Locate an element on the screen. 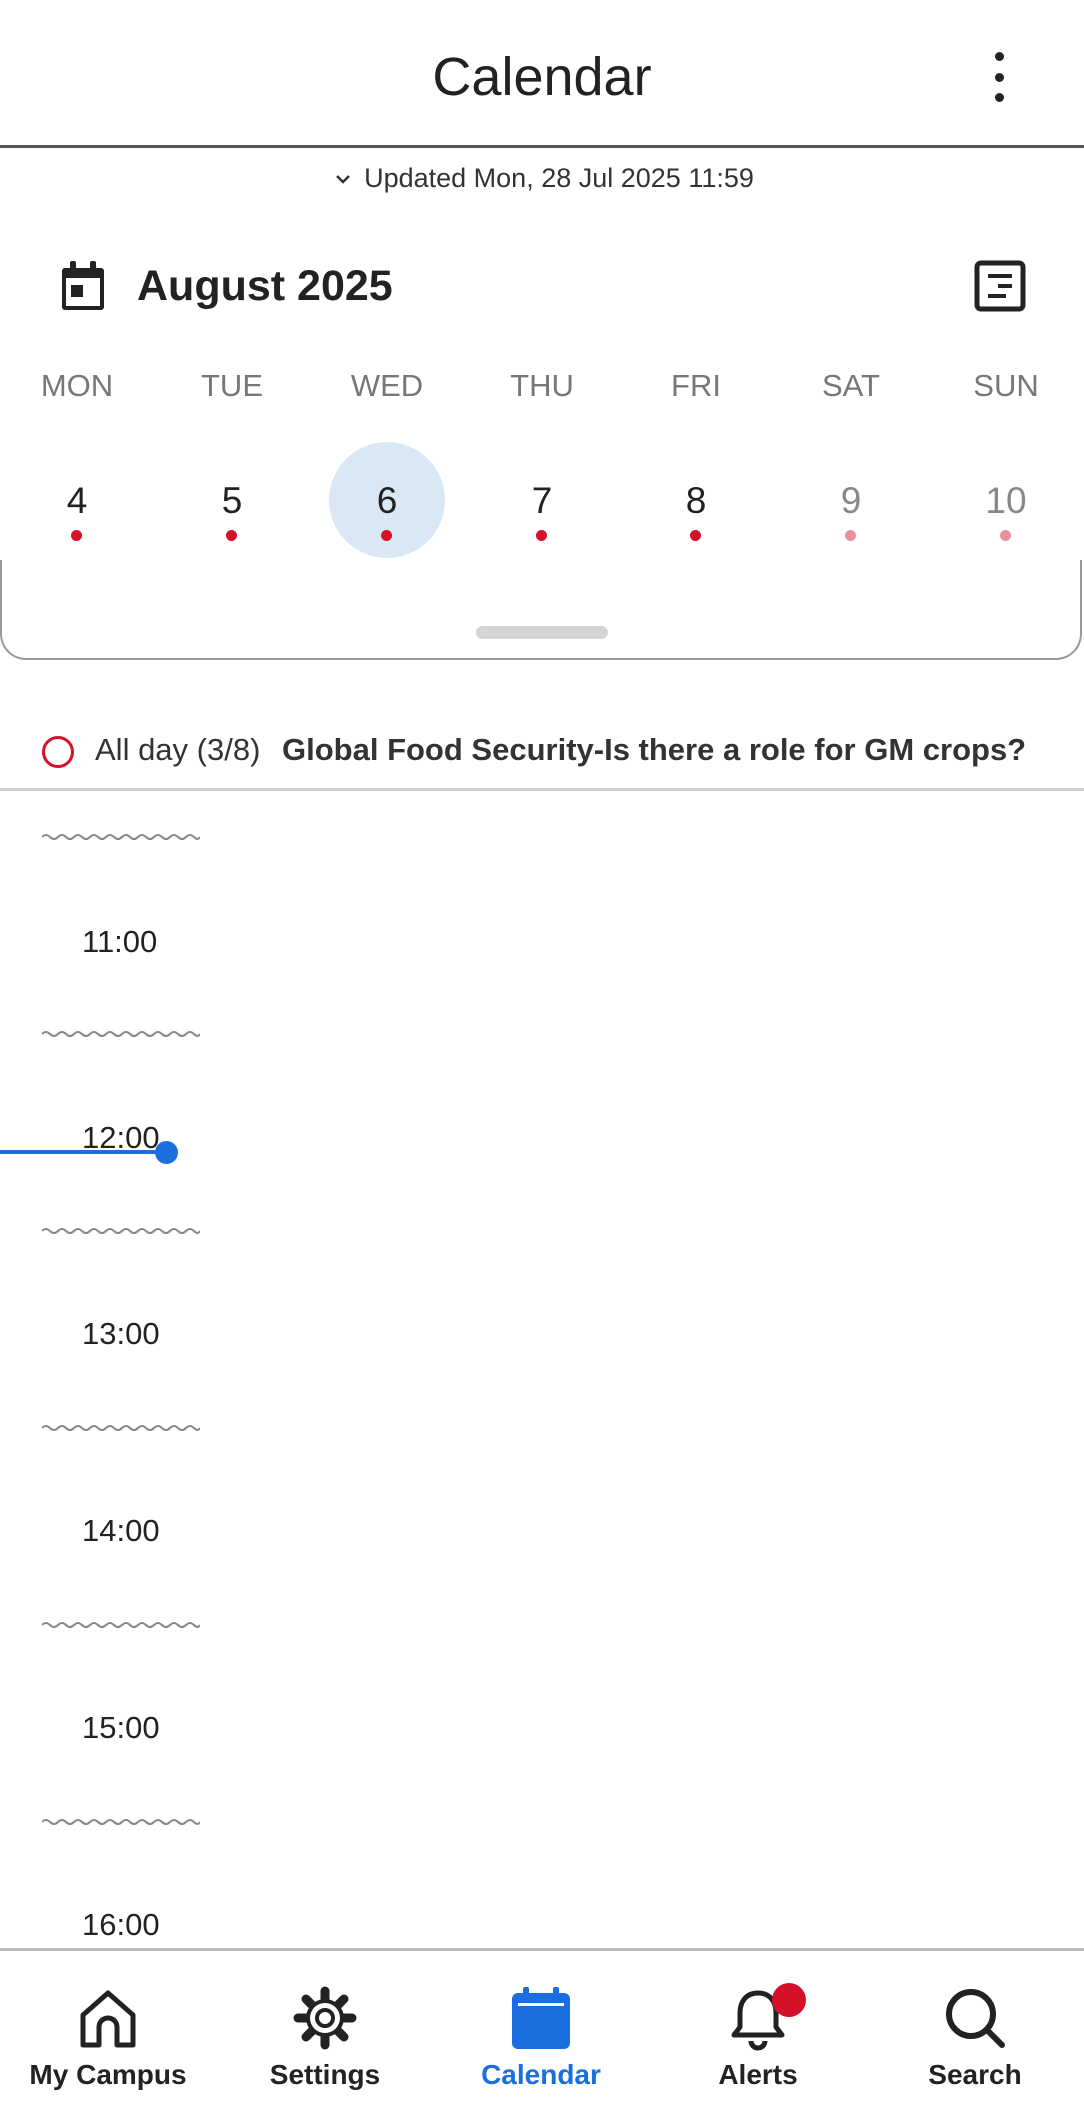 The width and height of the screenshot is (1084, 2106). day-cell: 8 is located at coordinates (696, 500).